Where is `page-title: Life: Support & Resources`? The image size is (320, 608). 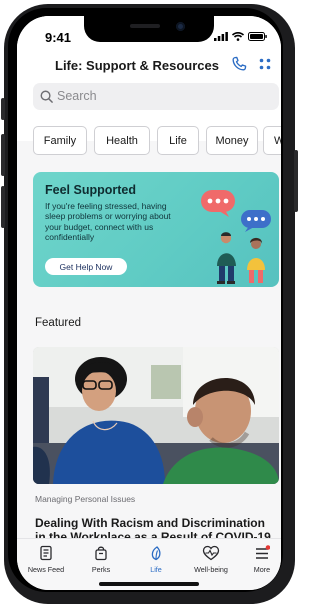 page-title: Life: Support & Resources is located at coordinates (137, 65).